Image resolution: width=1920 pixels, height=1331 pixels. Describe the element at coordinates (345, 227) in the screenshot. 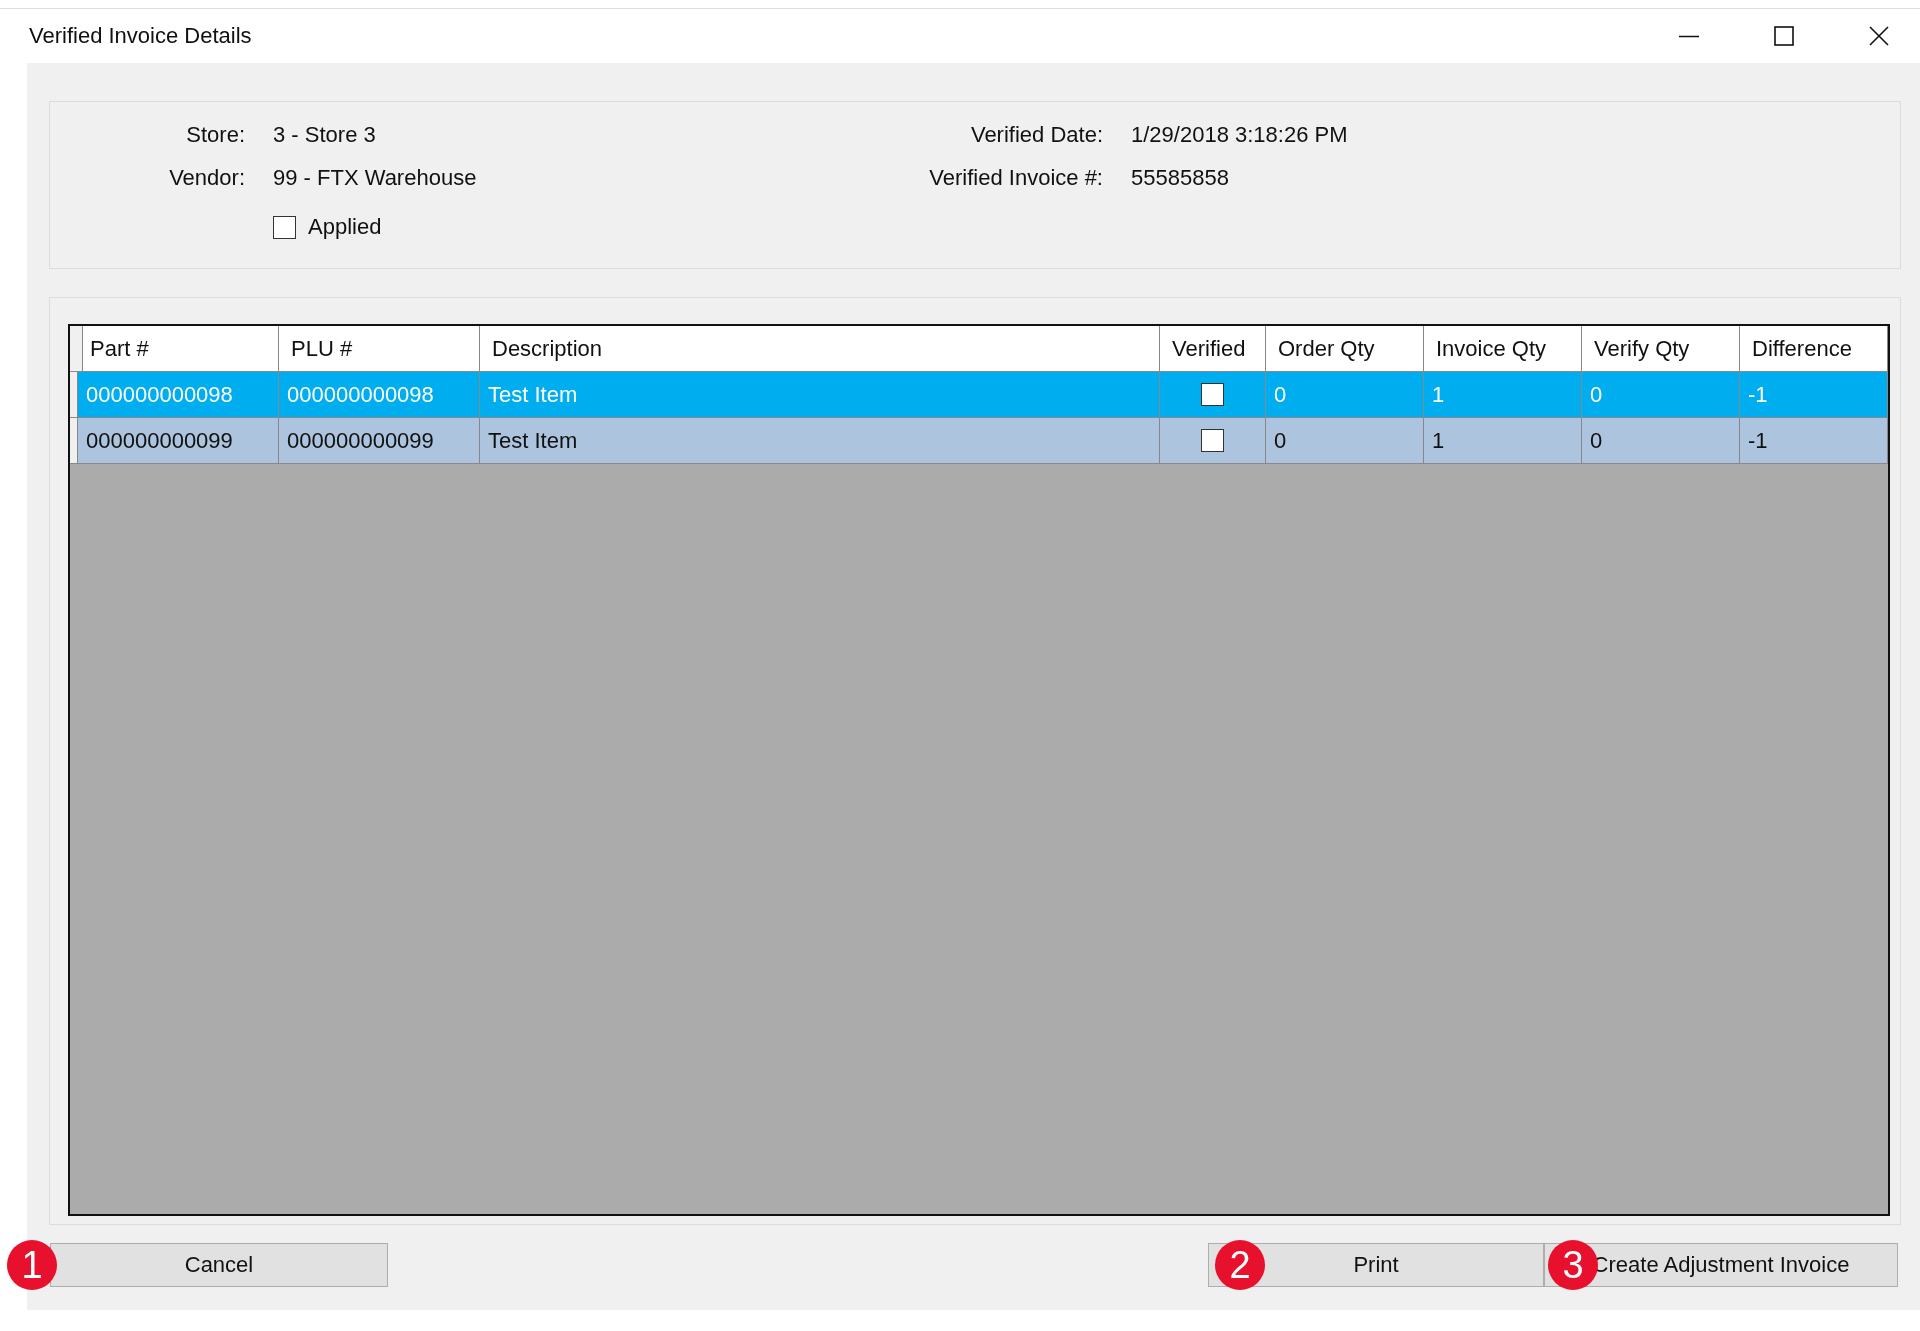

I see `checkbox-label: Applied` at that location.